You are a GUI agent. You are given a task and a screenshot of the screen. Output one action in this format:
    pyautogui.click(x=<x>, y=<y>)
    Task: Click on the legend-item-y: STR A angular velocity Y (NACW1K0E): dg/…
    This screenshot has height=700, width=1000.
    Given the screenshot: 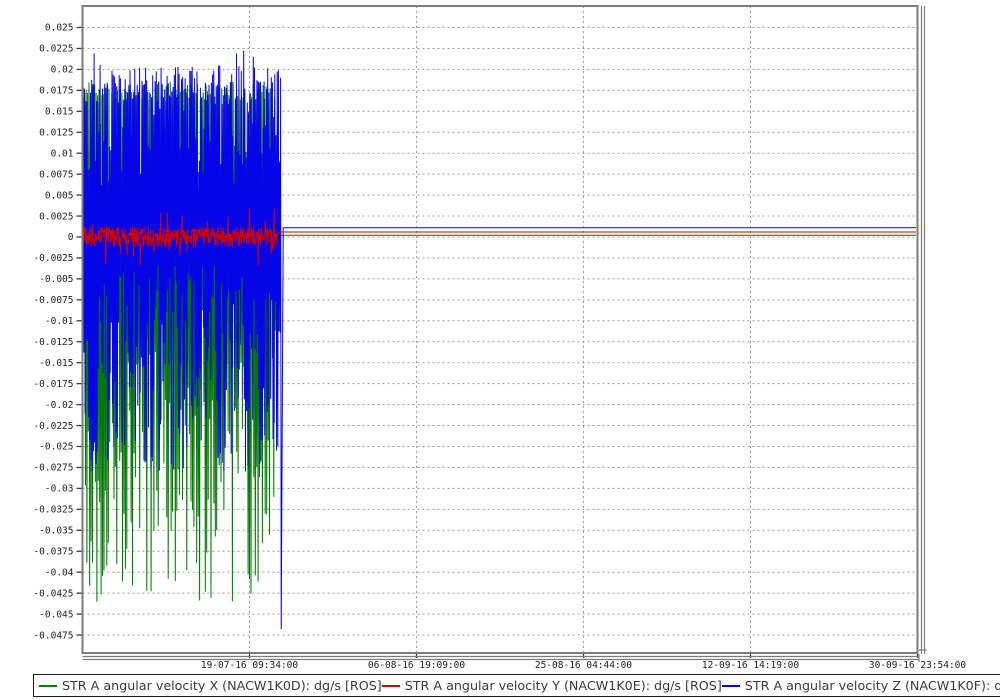 What is the action you would take?
    pyautogui.click(x=551, y=685)
    